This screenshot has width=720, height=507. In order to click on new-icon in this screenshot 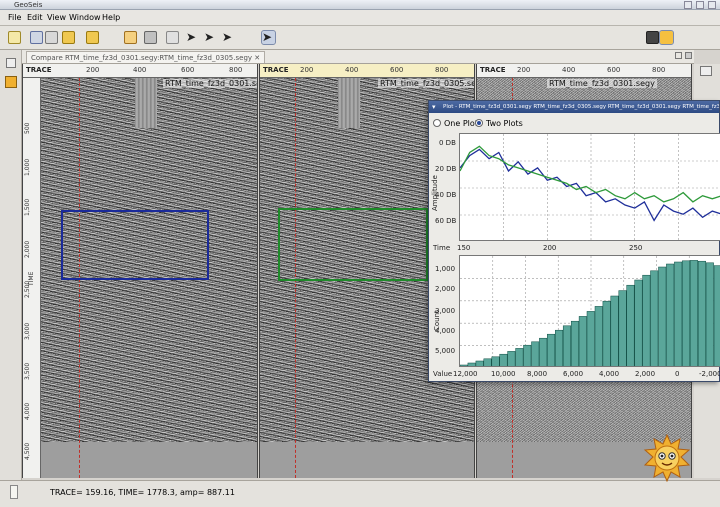, I will do `click(14, 37)`.